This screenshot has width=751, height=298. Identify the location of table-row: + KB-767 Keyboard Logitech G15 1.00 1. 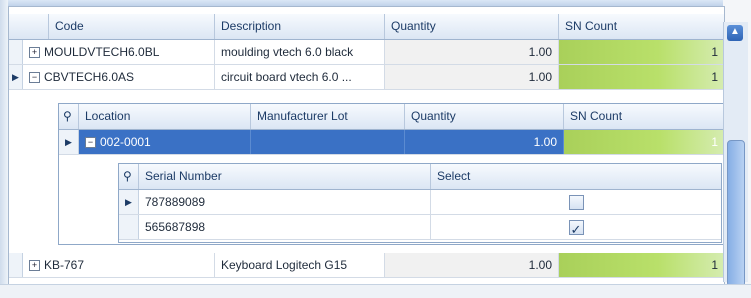
(366, 265).